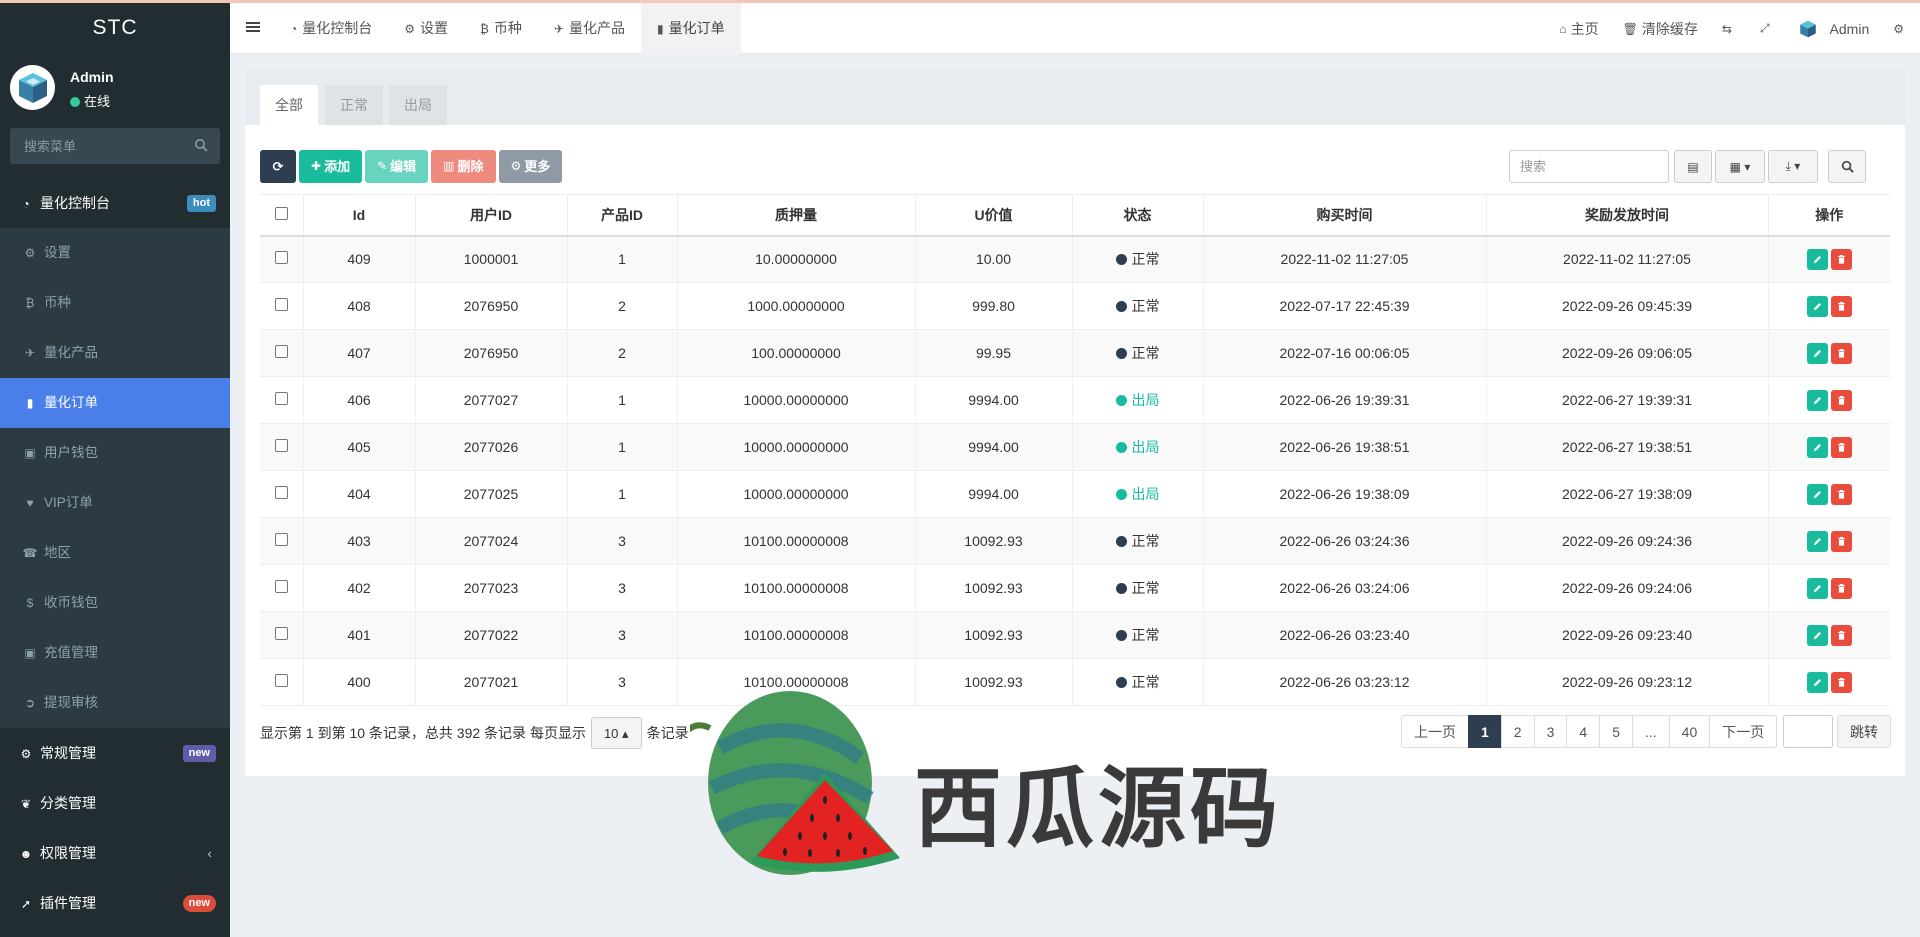 The image size is (1920, 937). What do you see at coordinates (463, 166) in the screenshot?
I see `delete-button: ▥ 删除` at bounding box center [463, 166].